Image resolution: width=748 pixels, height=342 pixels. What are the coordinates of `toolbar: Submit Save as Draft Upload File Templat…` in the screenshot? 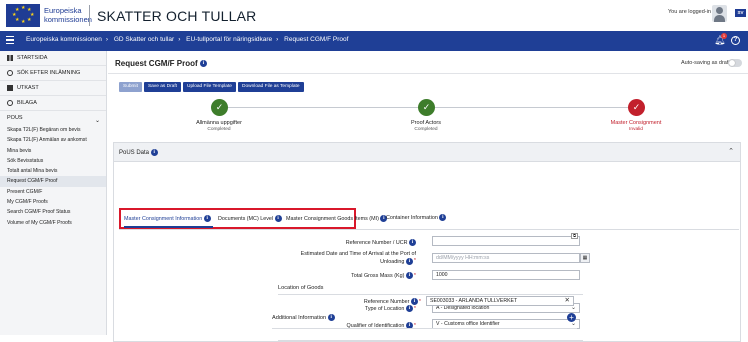 It's located at (211, 87).